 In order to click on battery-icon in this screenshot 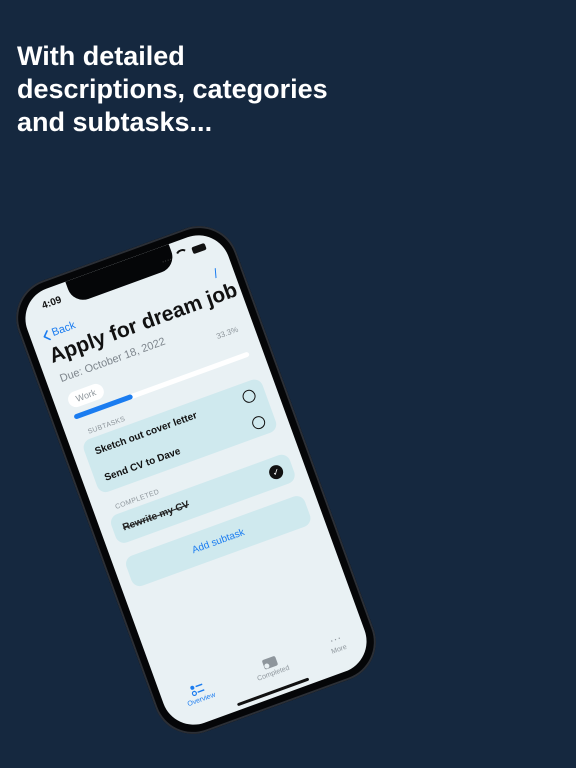, I will do `click(199, 248)`.